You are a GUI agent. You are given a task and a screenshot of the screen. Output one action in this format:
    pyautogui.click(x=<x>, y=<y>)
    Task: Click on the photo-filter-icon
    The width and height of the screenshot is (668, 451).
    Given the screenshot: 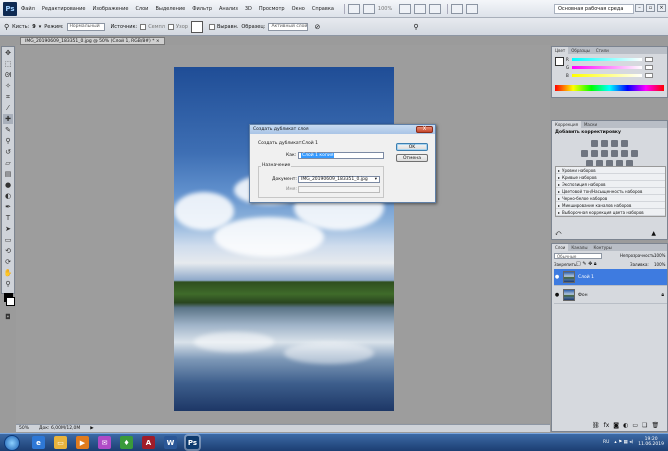 What is the action you would take?
    pyautogui.click(x=624, y=153)
    